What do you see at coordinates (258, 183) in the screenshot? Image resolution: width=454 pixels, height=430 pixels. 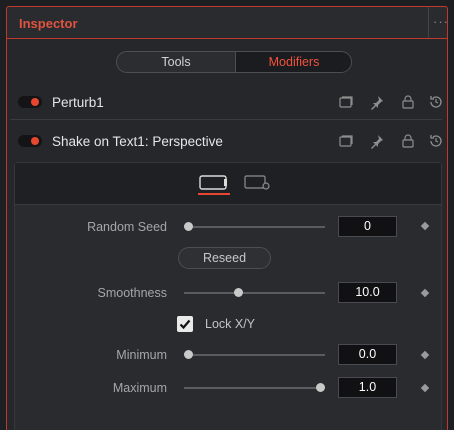 I see `settings-tab-icon` at bounding box center [258, 183].